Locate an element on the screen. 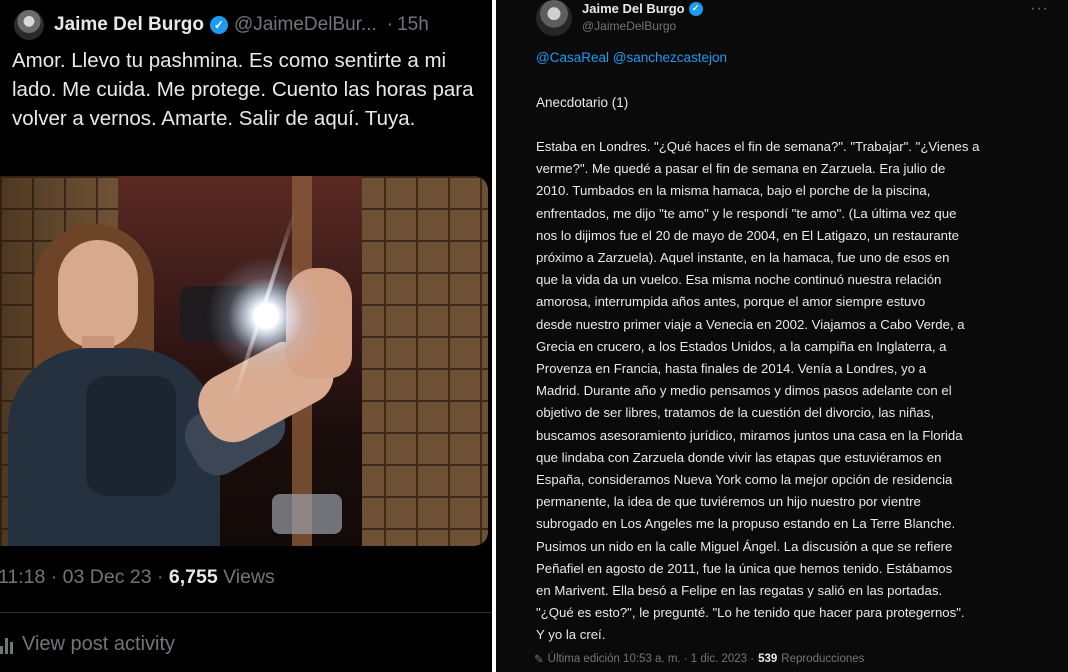  views-label: Reproducciones is located at coordinates (823, 659).